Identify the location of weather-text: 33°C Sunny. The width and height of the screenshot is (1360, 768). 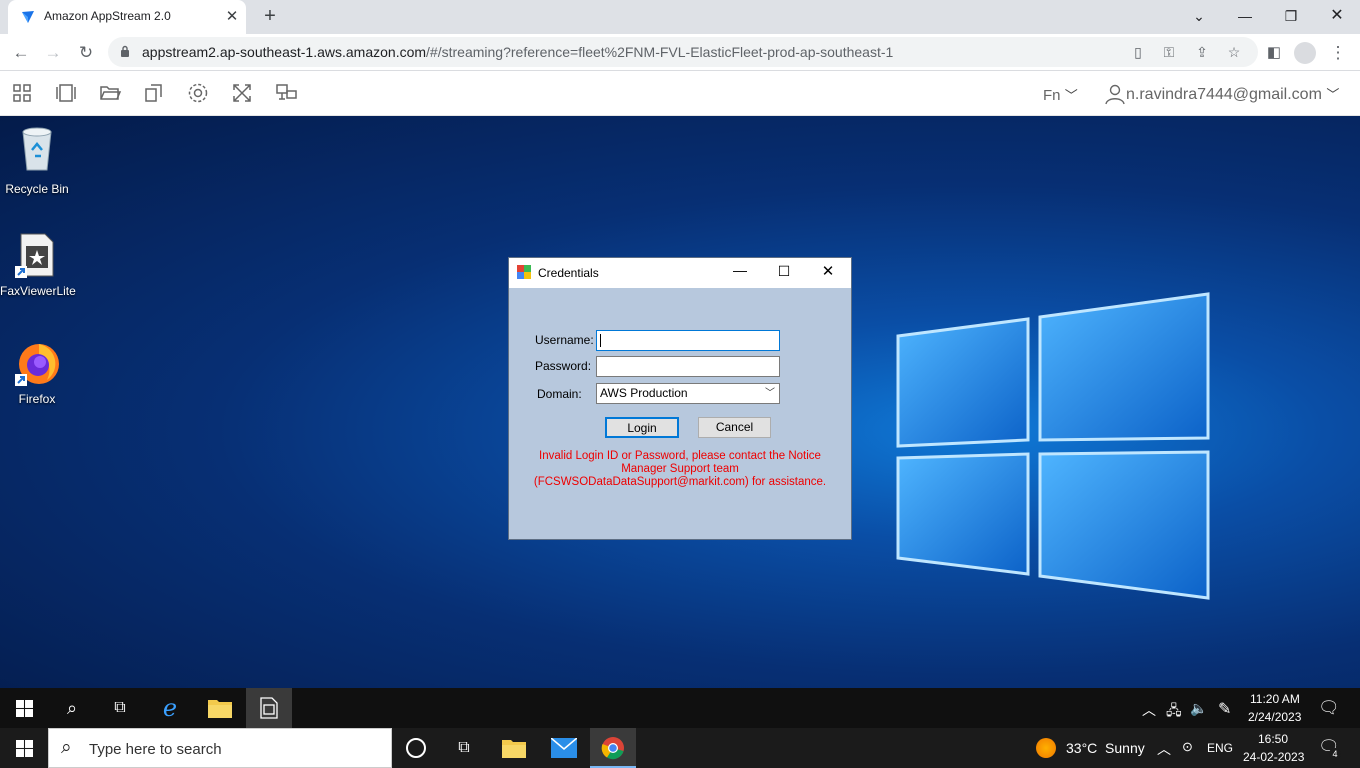
(1105, 748).